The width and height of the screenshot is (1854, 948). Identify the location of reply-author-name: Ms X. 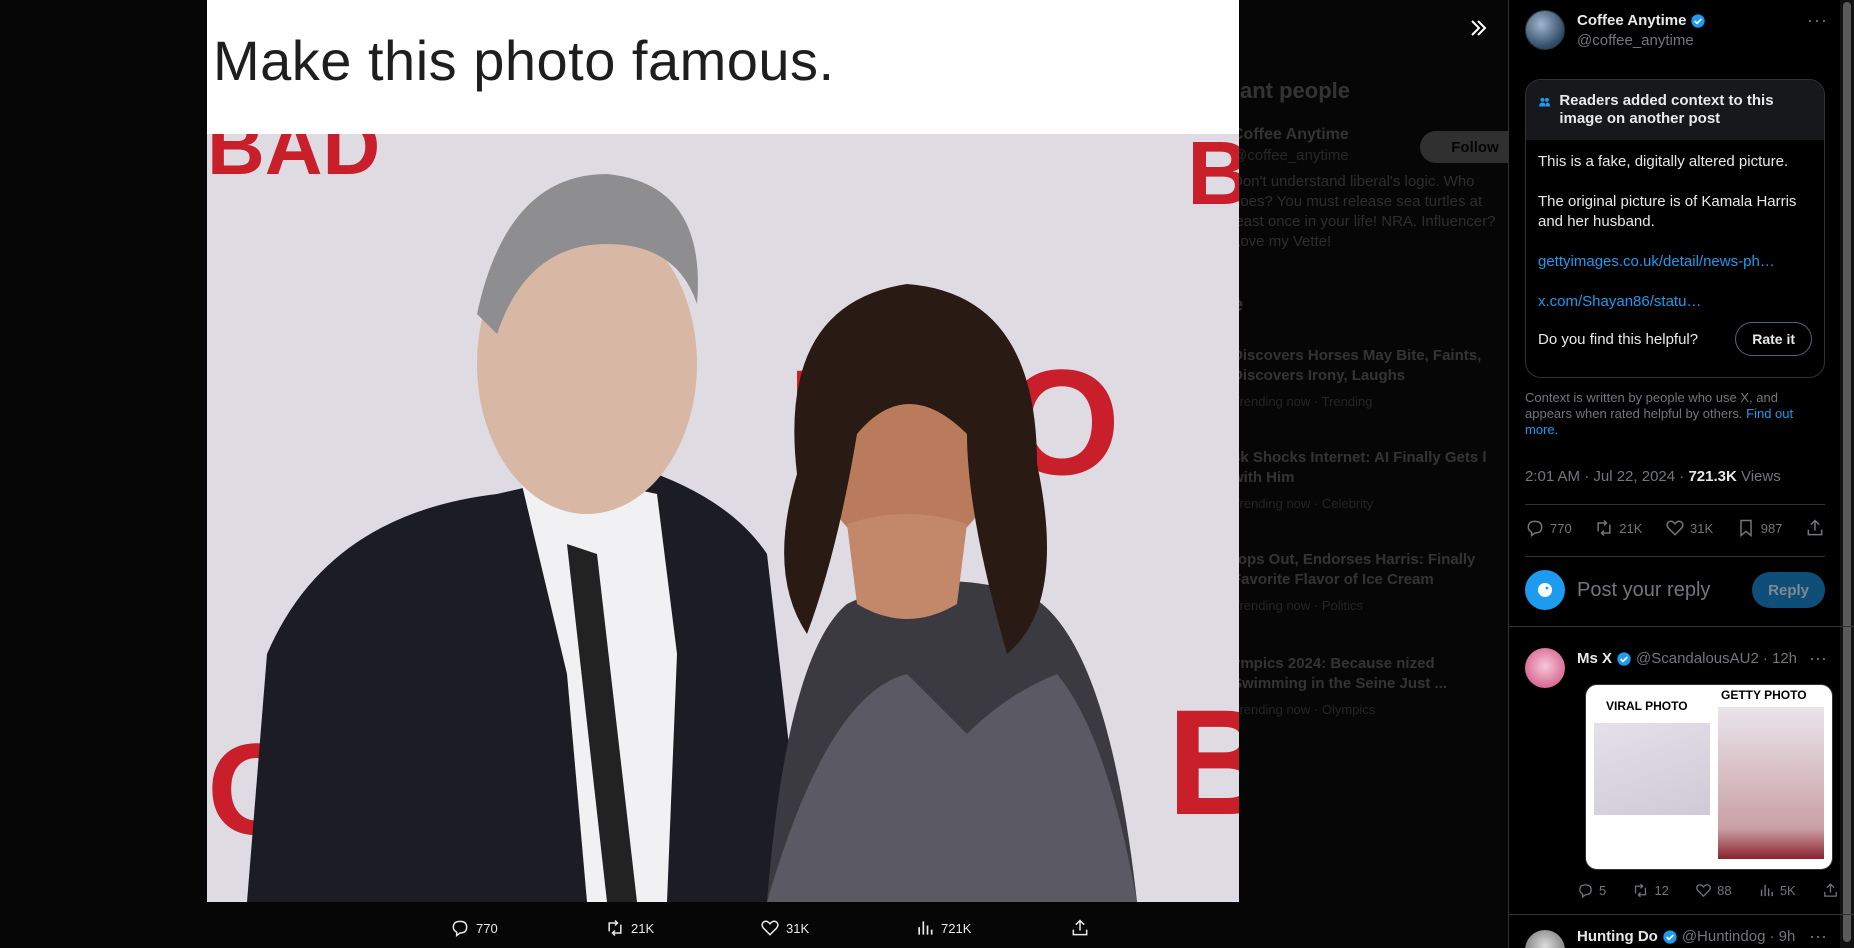
(1594, 658).